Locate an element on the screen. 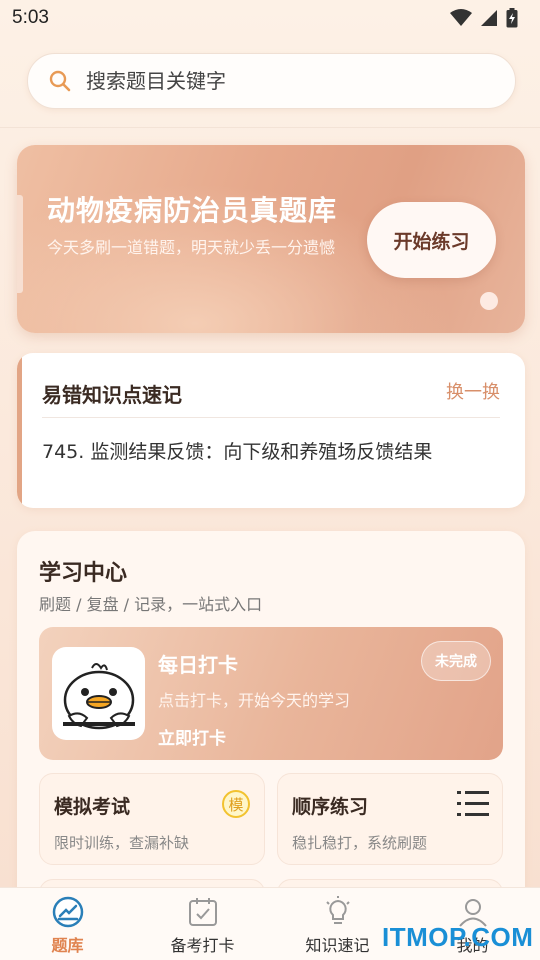  knowledge-item: 745. 监测结果反馈：向下级和养殖场反馈结果 is located at coordinates (237, 452).